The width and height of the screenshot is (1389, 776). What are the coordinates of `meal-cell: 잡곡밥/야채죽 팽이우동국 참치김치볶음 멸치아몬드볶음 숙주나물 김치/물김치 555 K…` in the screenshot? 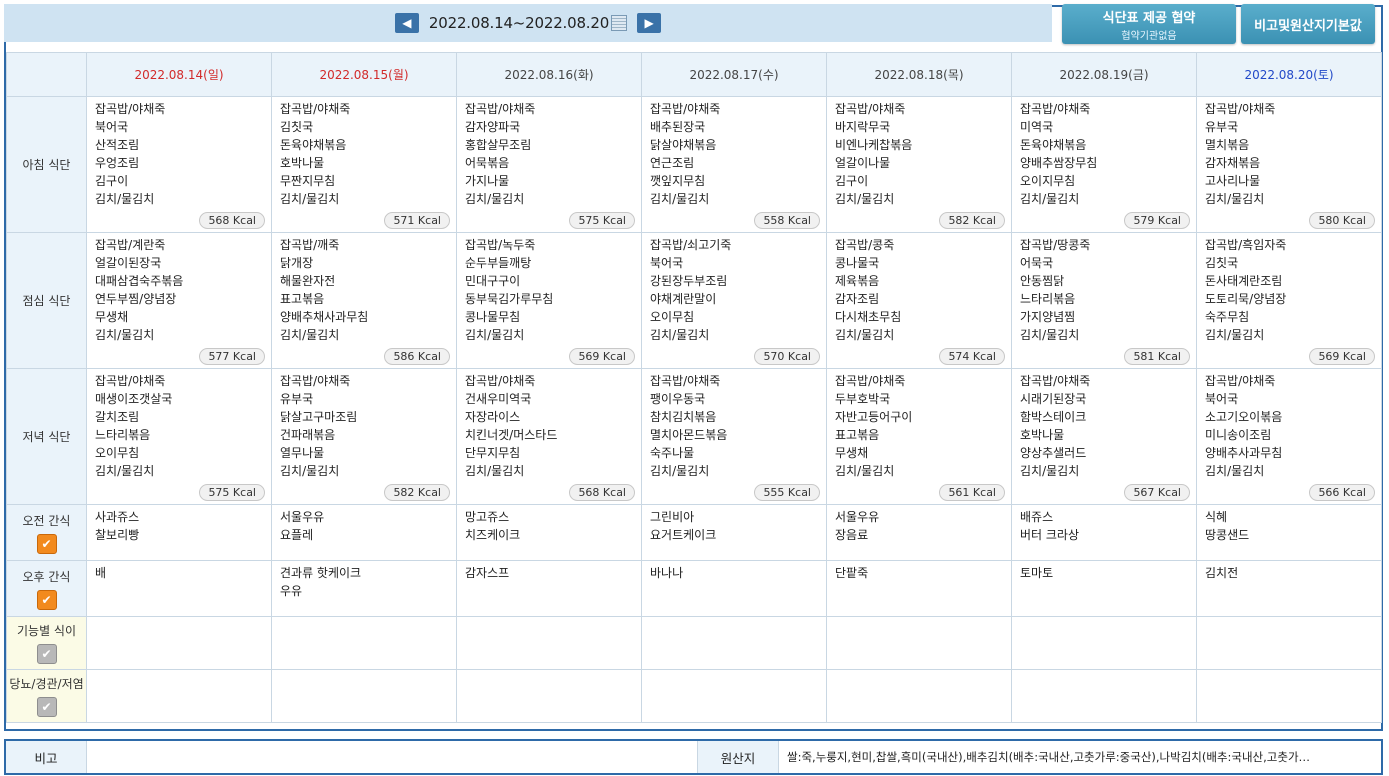 It's located at (734, 436).